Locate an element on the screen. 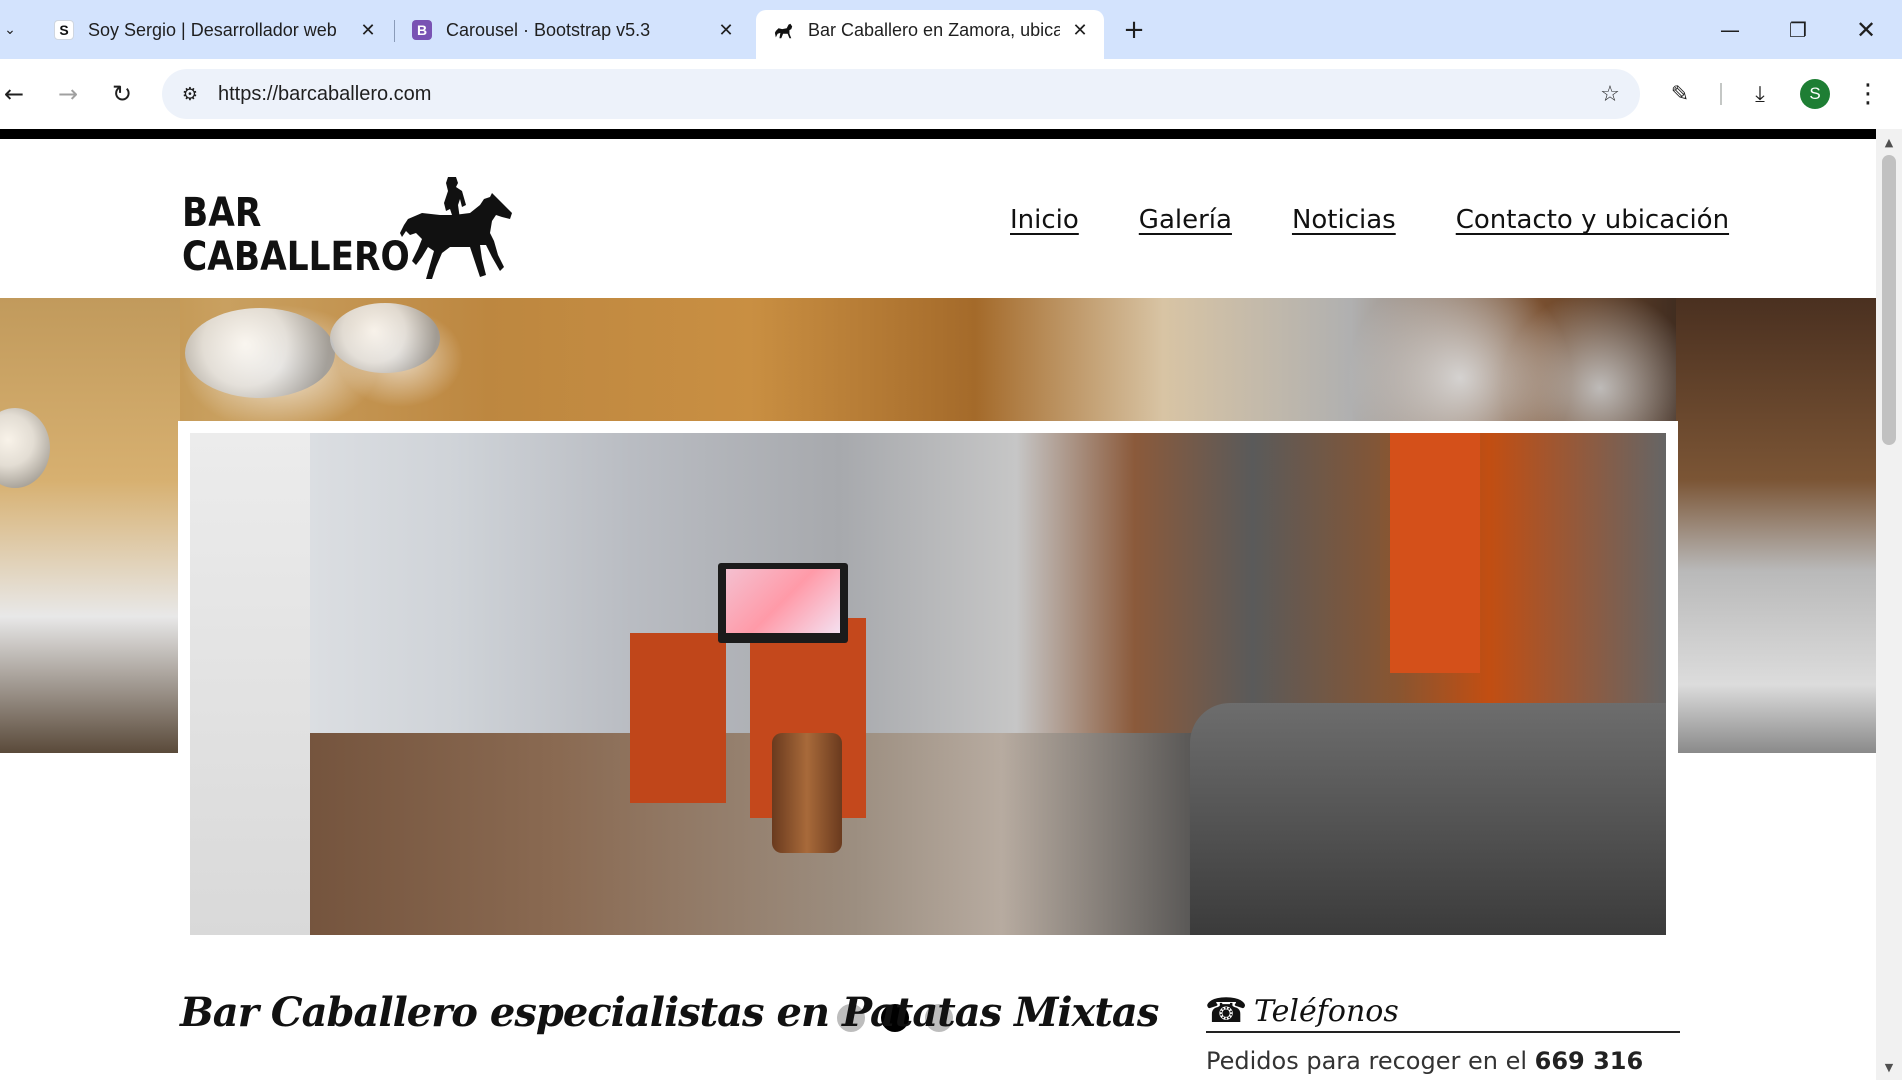 Image resolution: width=1902 pixels, height=1080 pixels. back-arrow-icon: ← is located at coordinates (16, 94).